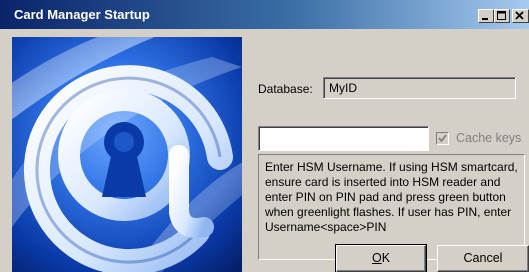  I want to click on cancel-button: Cancel, so click(483, 258).